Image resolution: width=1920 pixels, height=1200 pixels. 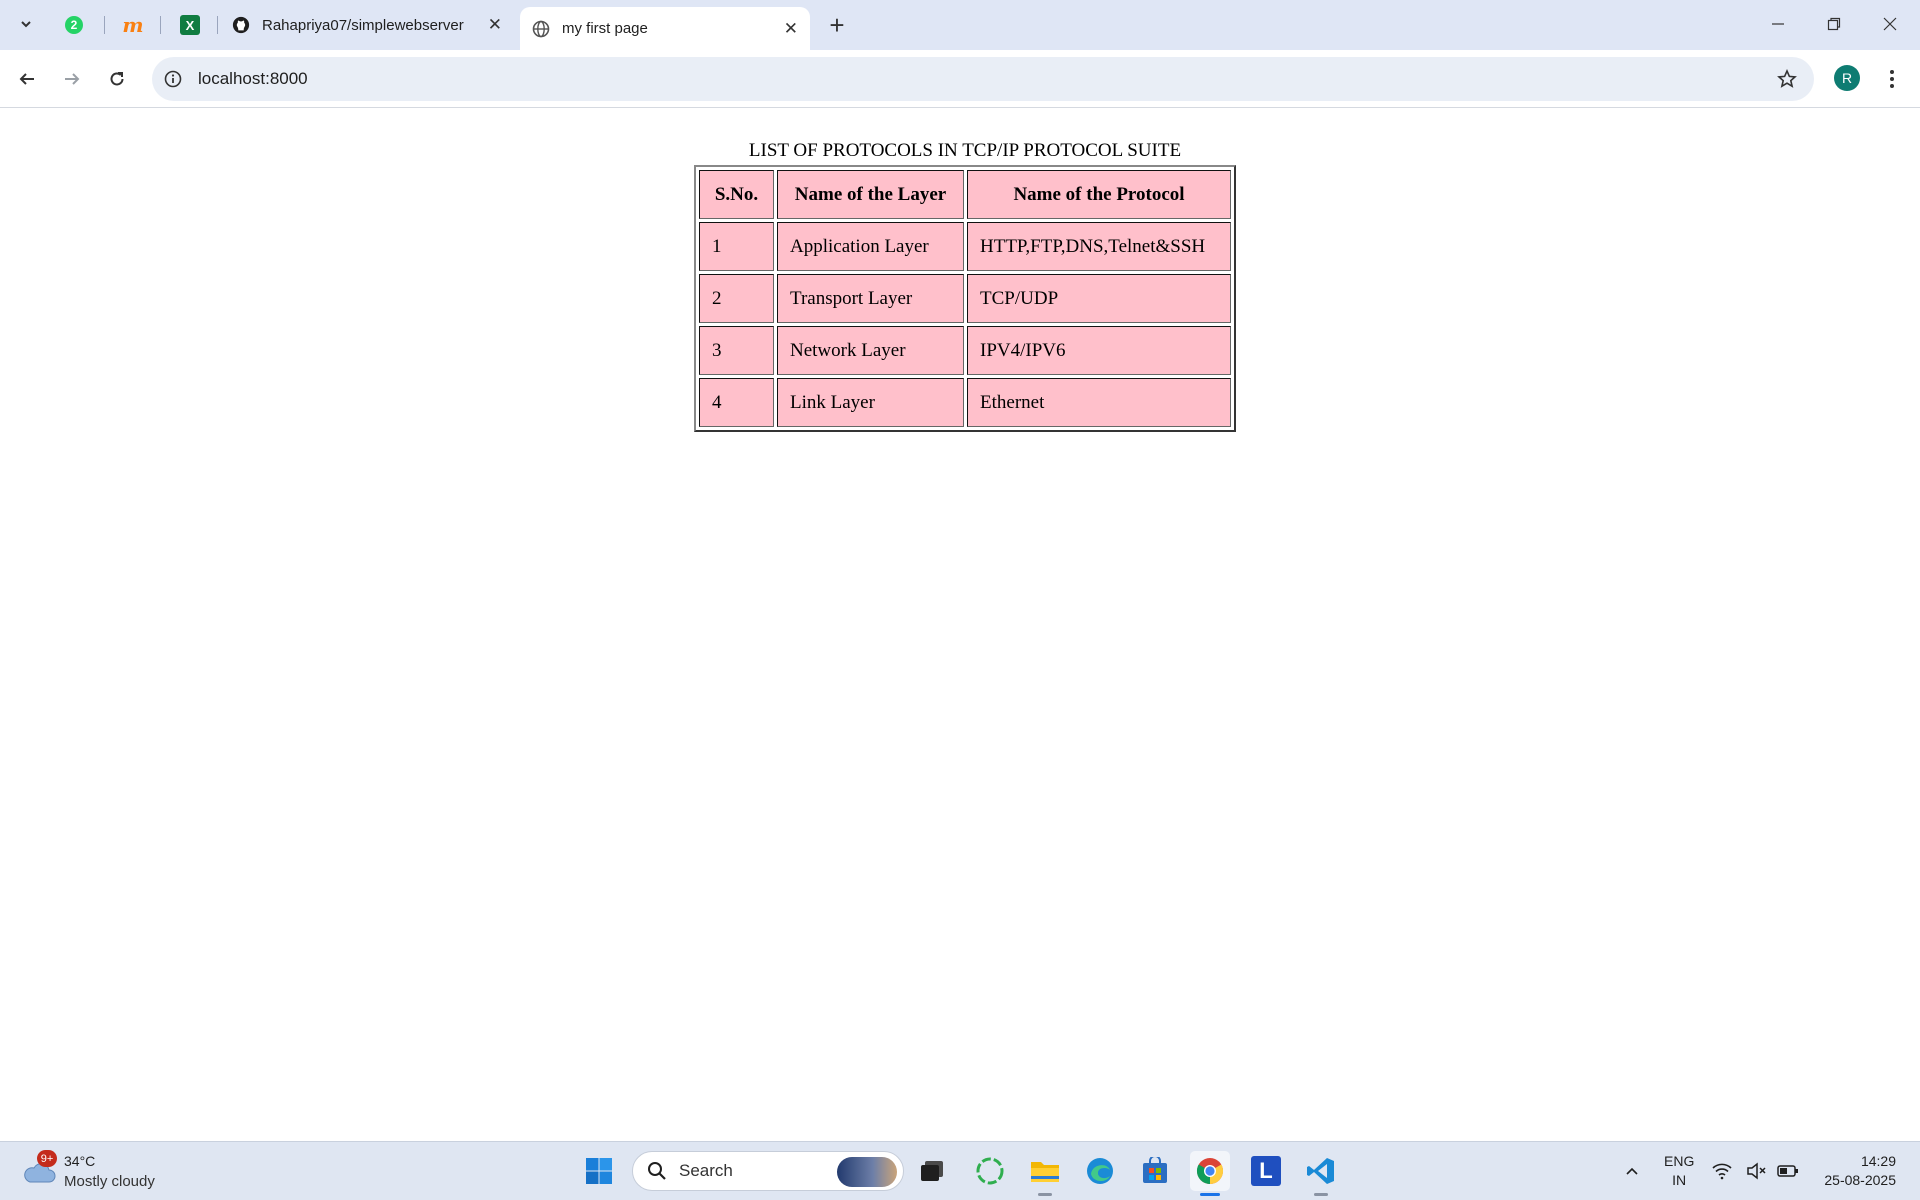 I want to click on region-code: IN, so click(x=1679, y=1180).